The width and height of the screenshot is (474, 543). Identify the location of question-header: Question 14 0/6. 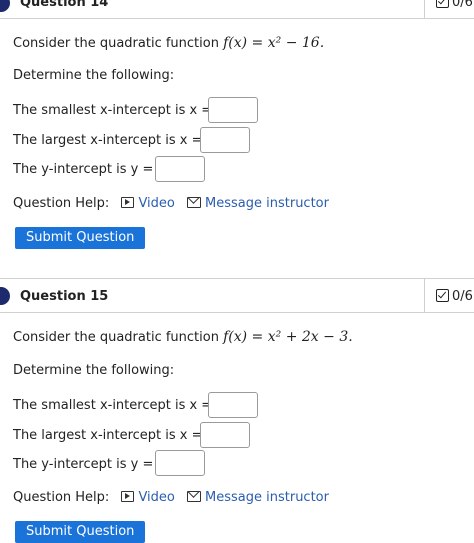
(237, 10).